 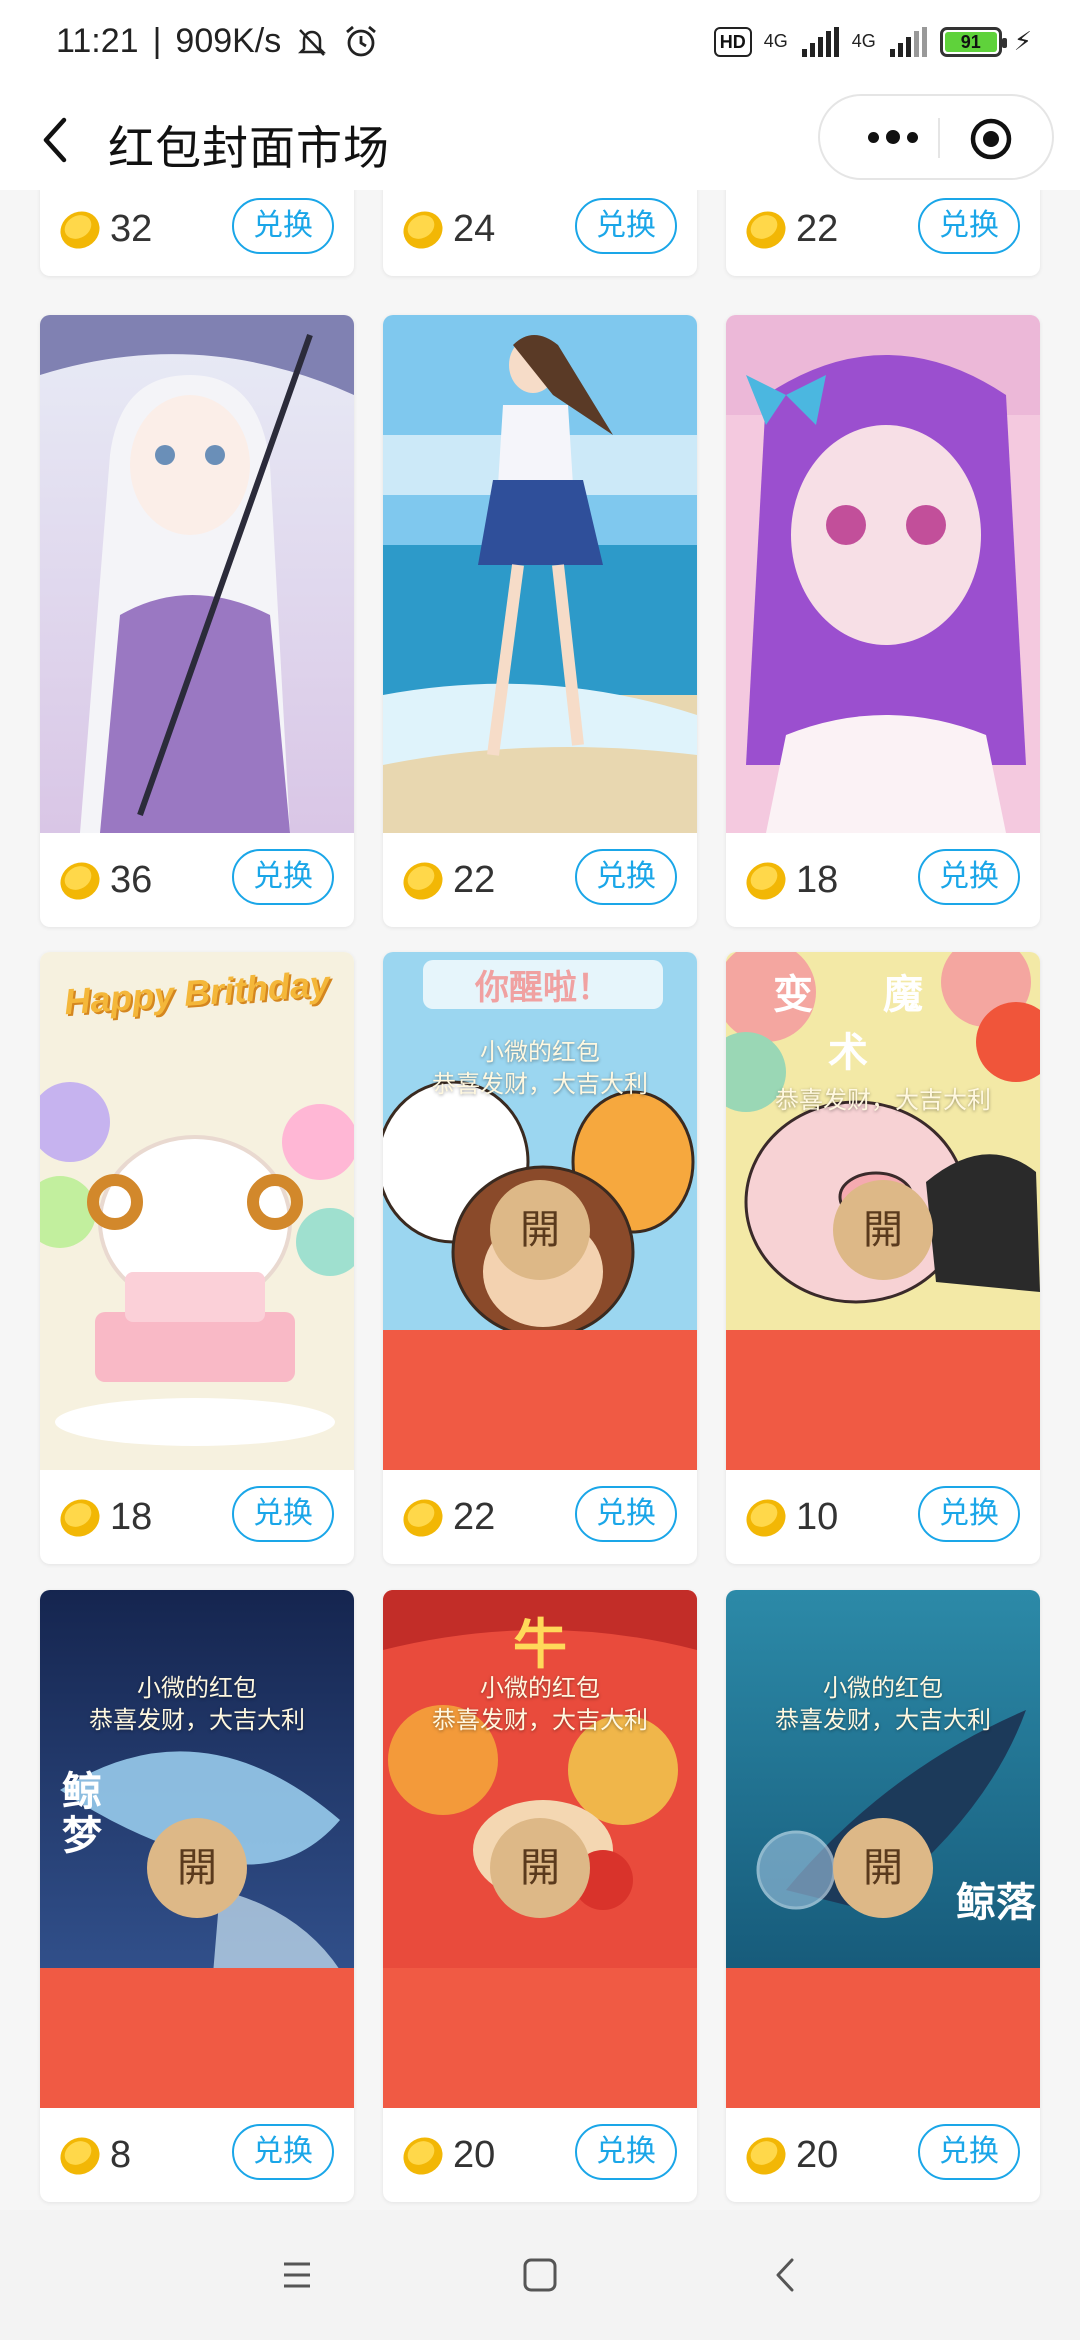 I want to click on price: 24, so click(x=474, y=229).